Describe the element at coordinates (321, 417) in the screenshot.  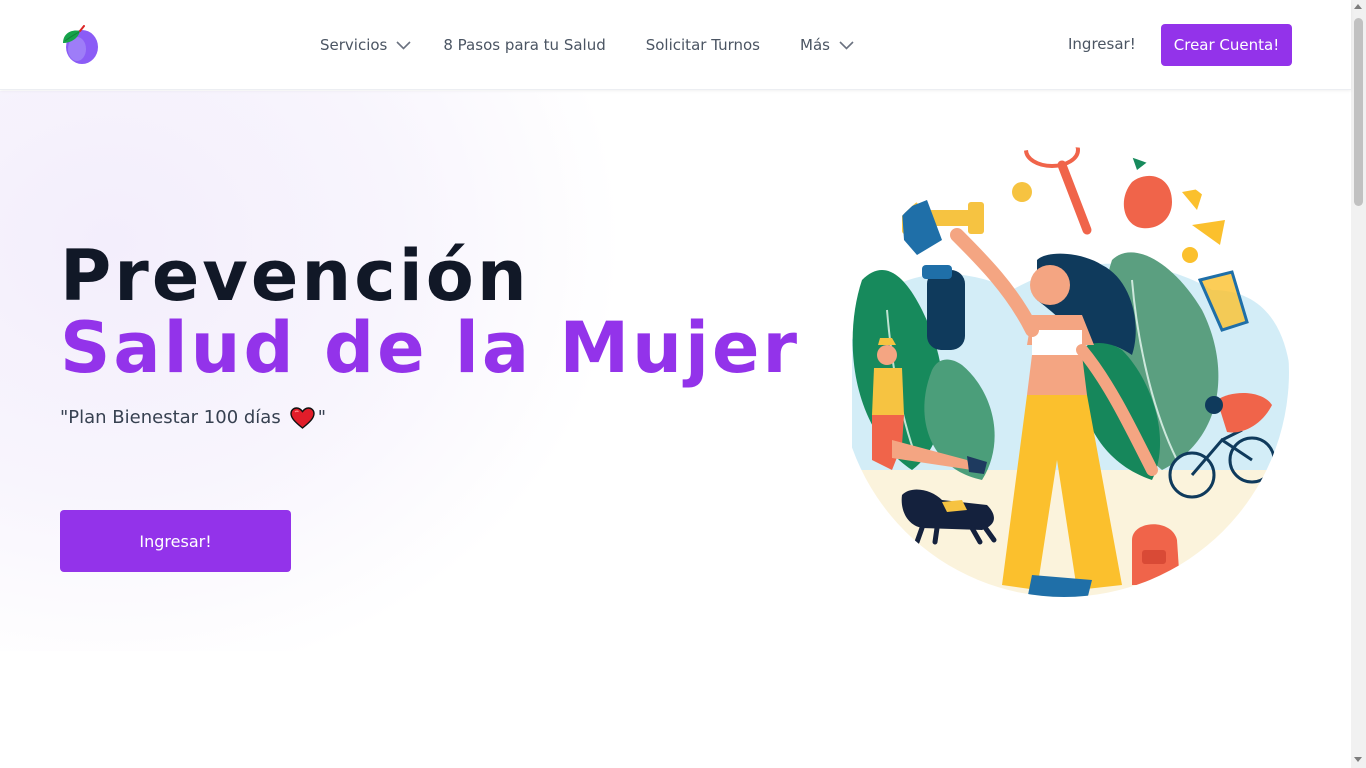
I see `hero-quote-close: "` at that location.